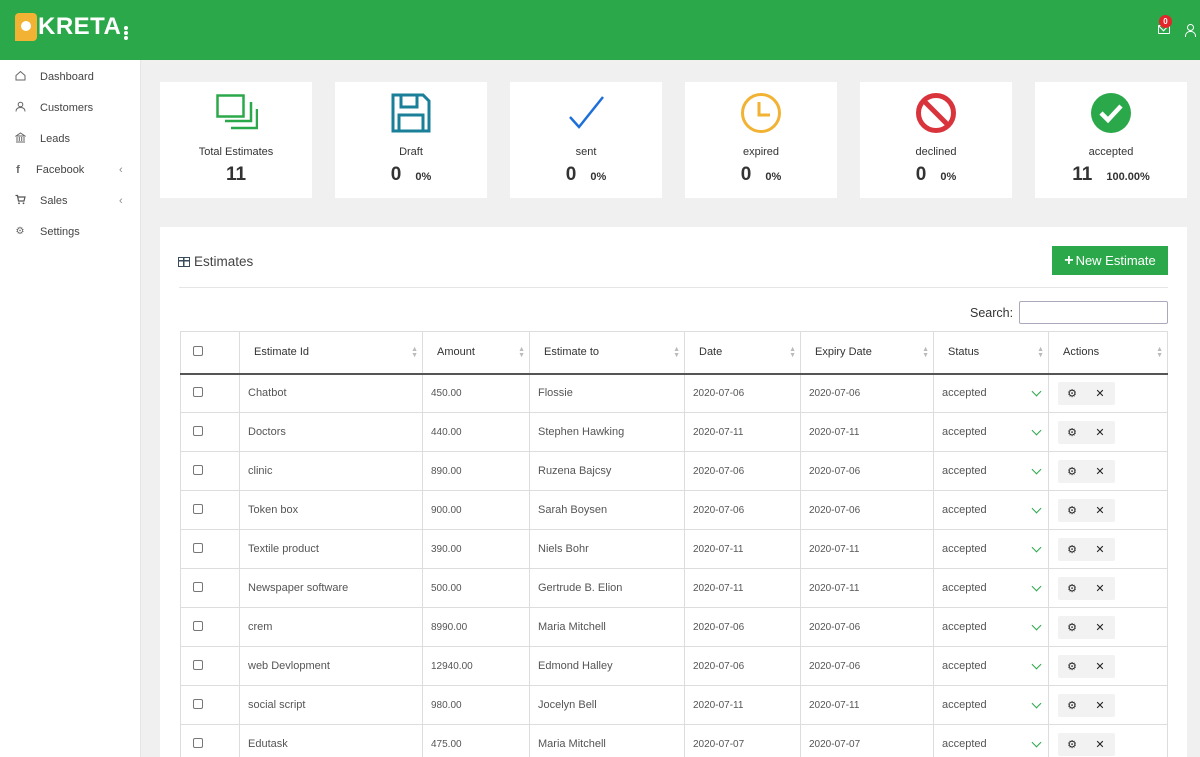  I want to click on sidebar-item-settings: ⚙ Settings, so click(70, 231).